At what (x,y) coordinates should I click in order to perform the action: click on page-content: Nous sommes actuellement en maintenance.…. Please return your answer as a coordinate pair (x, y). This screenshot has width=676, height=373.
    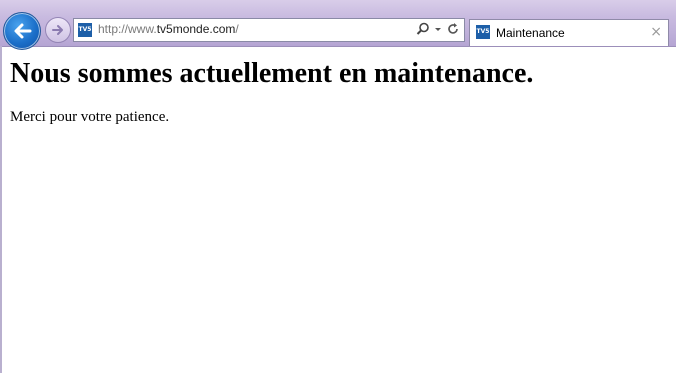
    Looking at the image, I should click on (271, 92).